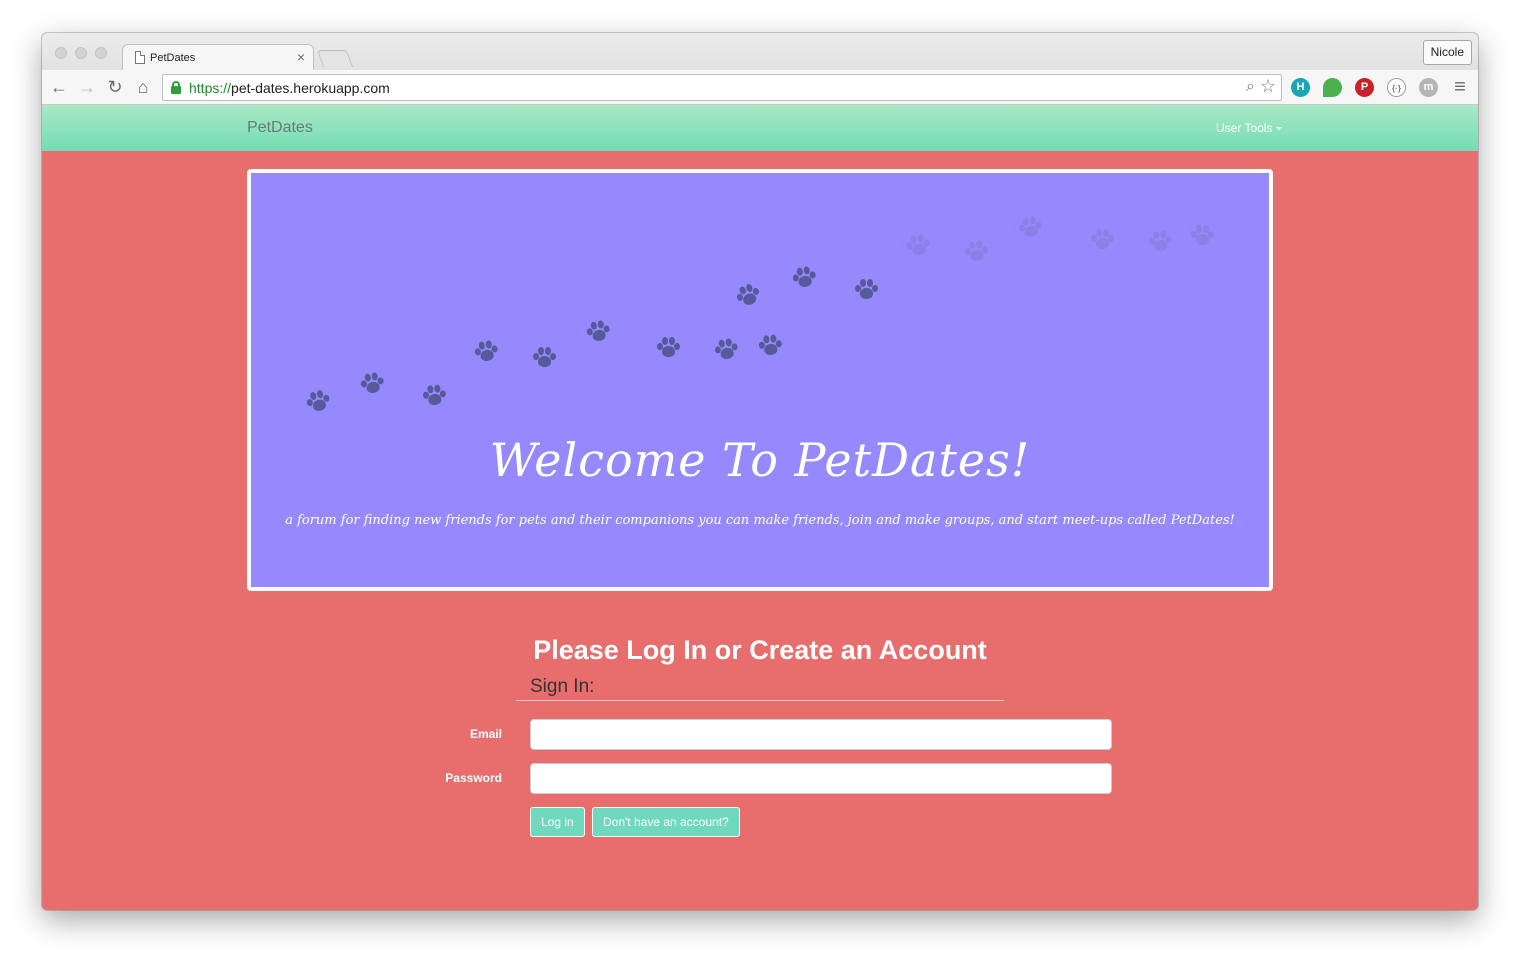 The width and height of the screenshot is (1520, 961). What do you see at coordinates (760, 688) in the screenshot?
I see `sign-in-legend: Sign In:` at bounding box center [760, 688].